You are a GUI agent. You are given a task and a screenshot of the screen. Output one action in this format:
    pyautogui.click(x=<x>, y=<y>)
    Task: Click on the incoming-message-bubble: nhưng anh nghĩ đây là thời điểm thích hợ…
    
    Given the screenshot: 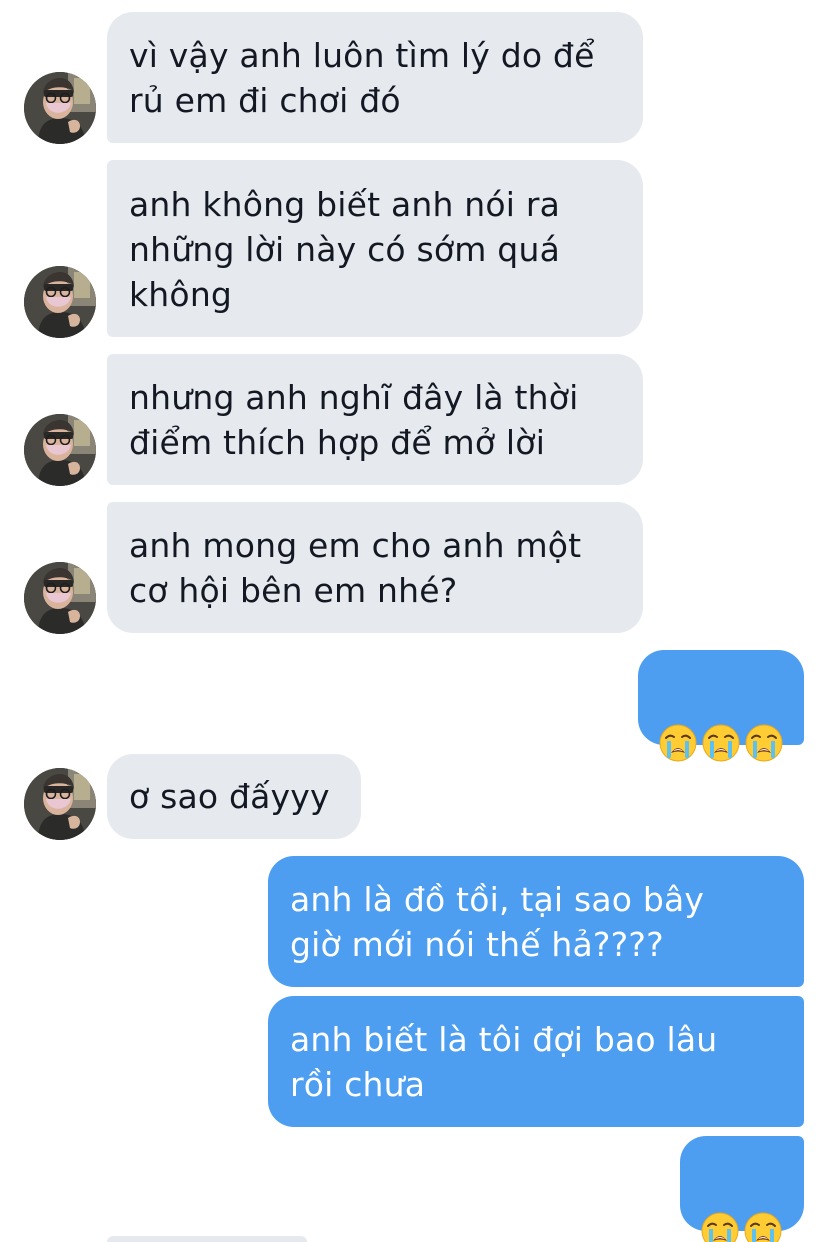 What is the action you would take?
    pyautogui.click(x=375, y=419)
    